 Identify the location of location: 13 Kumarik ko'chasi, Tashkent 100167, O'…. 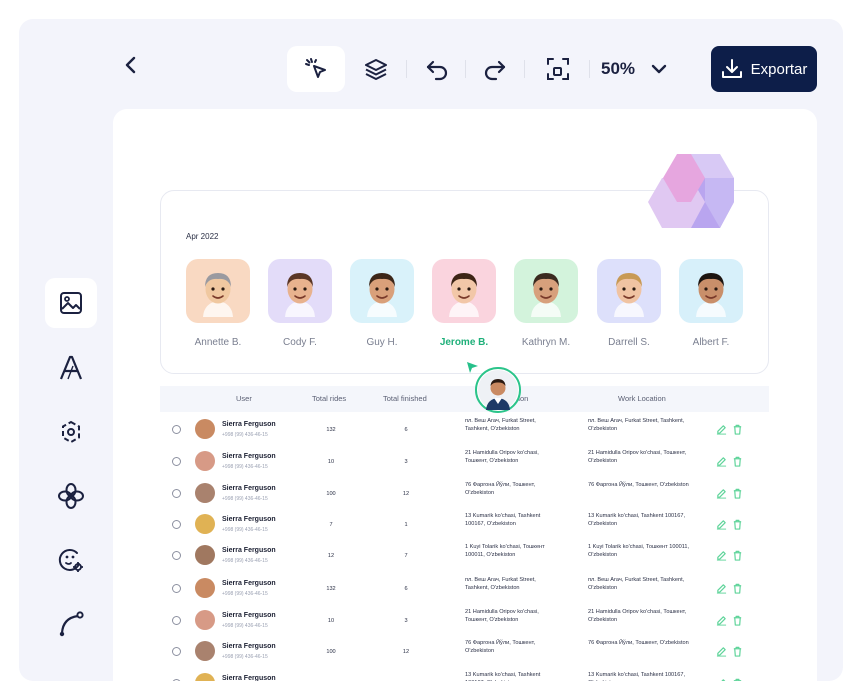
(503, 520).